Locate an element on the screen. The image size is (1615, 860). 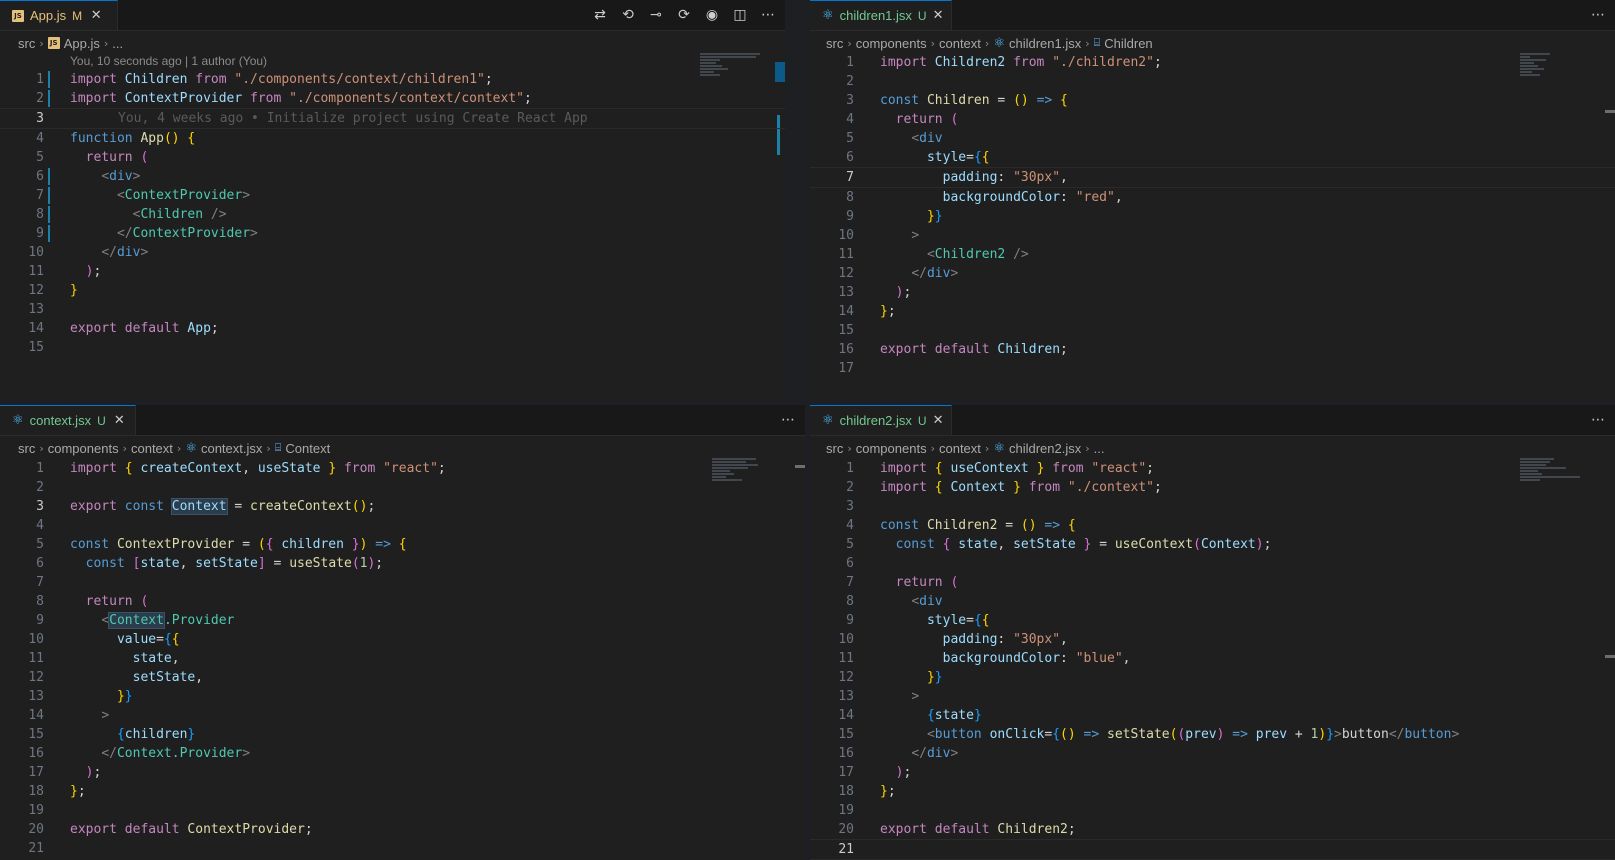
tab-bar: ⚛ children2.jsx U ✕ ⋯ is located at coordinates (1212, 420).